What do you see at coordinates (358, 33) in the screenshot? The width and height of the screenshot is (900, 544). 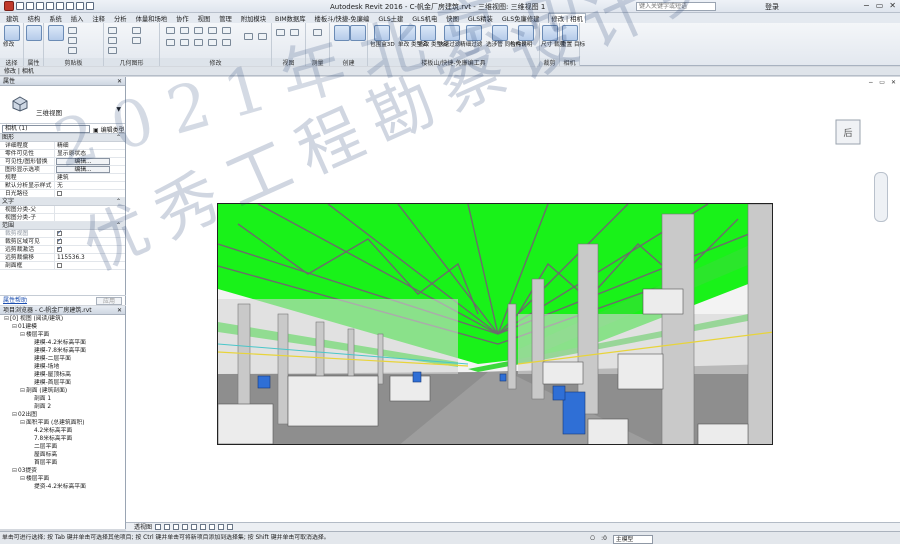 I see `create-group-button` at bounding box center [358, 33].